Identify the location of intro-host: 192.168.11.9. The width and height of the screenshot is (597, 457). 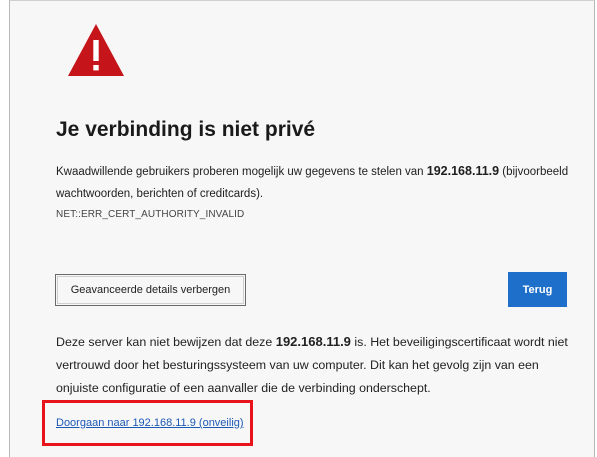
(463, 171).